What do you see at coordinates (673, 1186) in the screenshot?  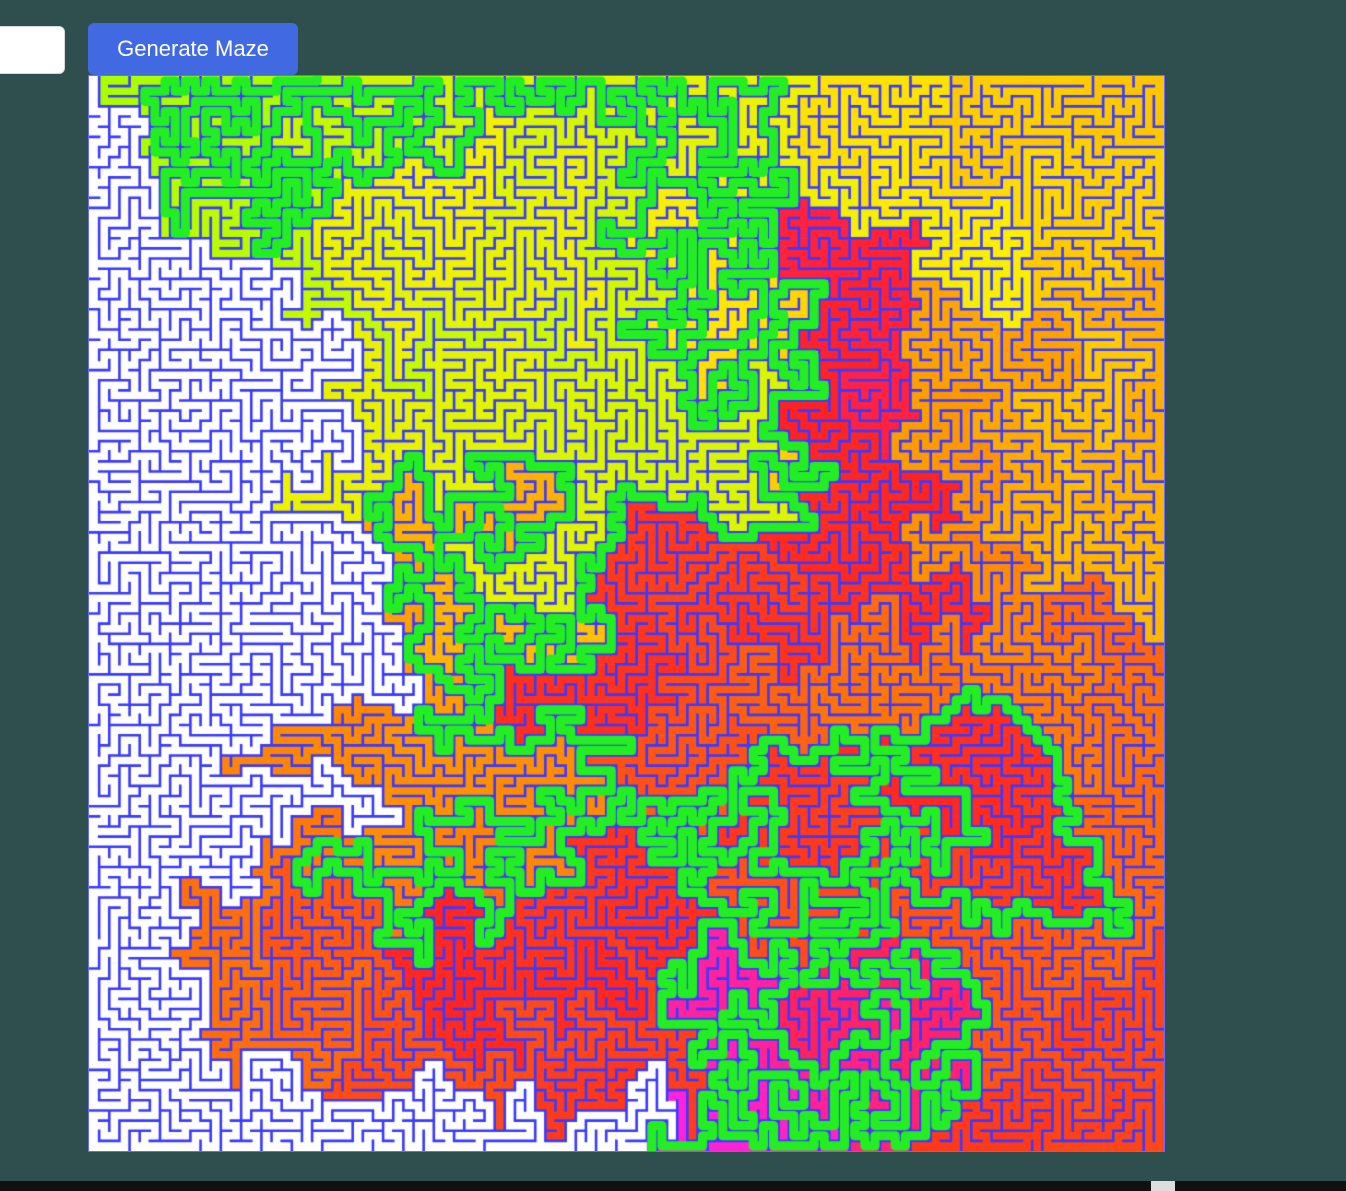 I see `horizontal-scrollbar-track` at bounding box center [673, 1186].